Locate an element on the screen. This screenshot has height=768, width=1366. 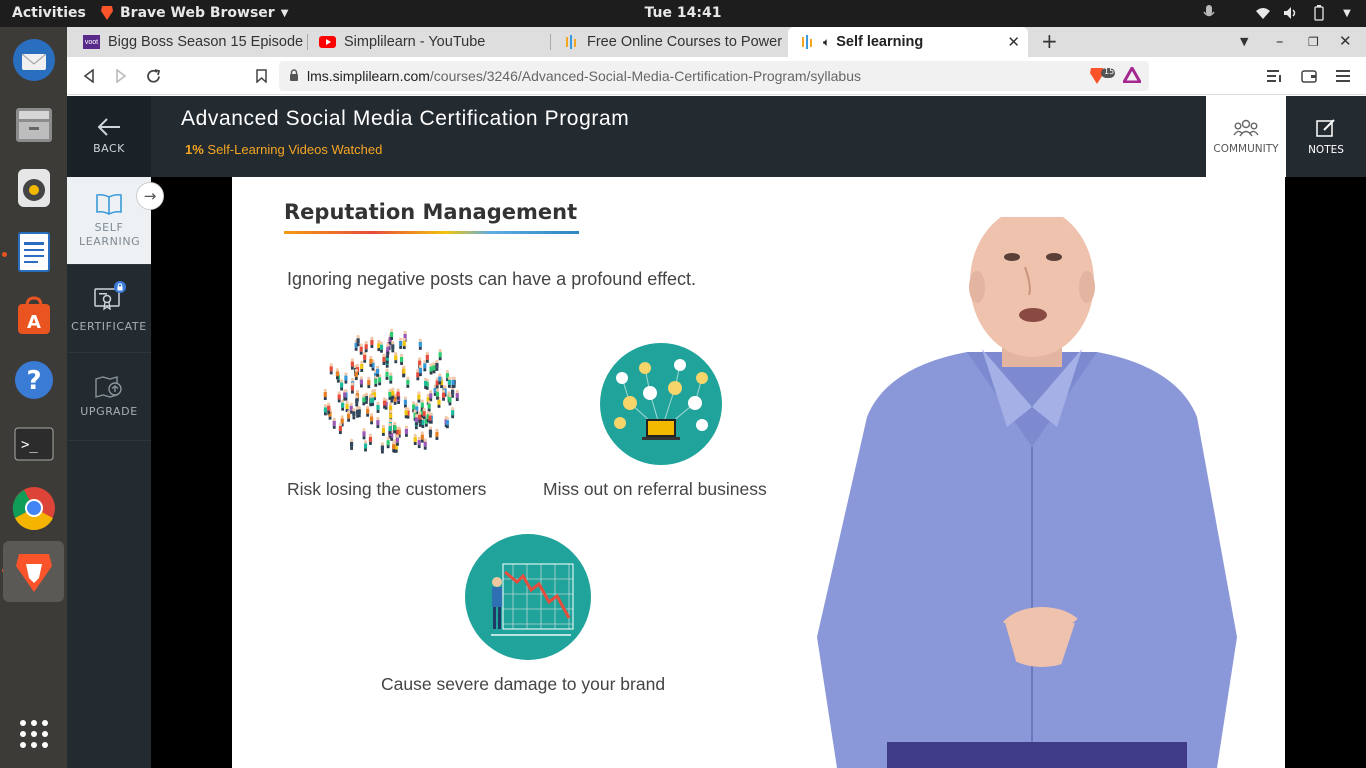
tab-bigg-boss: voot Bigg Boss Season 15 Episode is located at coordinates (189, 42).